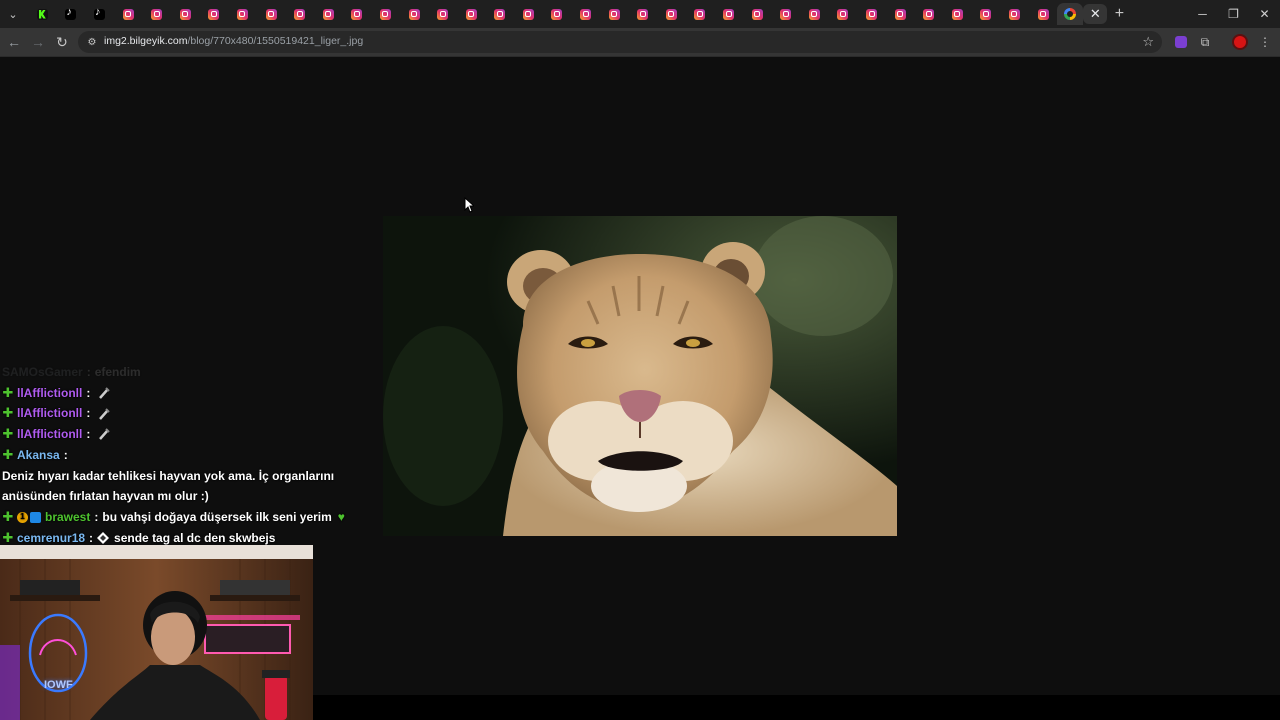 The image size is (1280, 720). What do you see at coordinates (1095, 14) in the screenshot?
I see `close-tab-icon: ✕` at bounding box center [1095, 14].